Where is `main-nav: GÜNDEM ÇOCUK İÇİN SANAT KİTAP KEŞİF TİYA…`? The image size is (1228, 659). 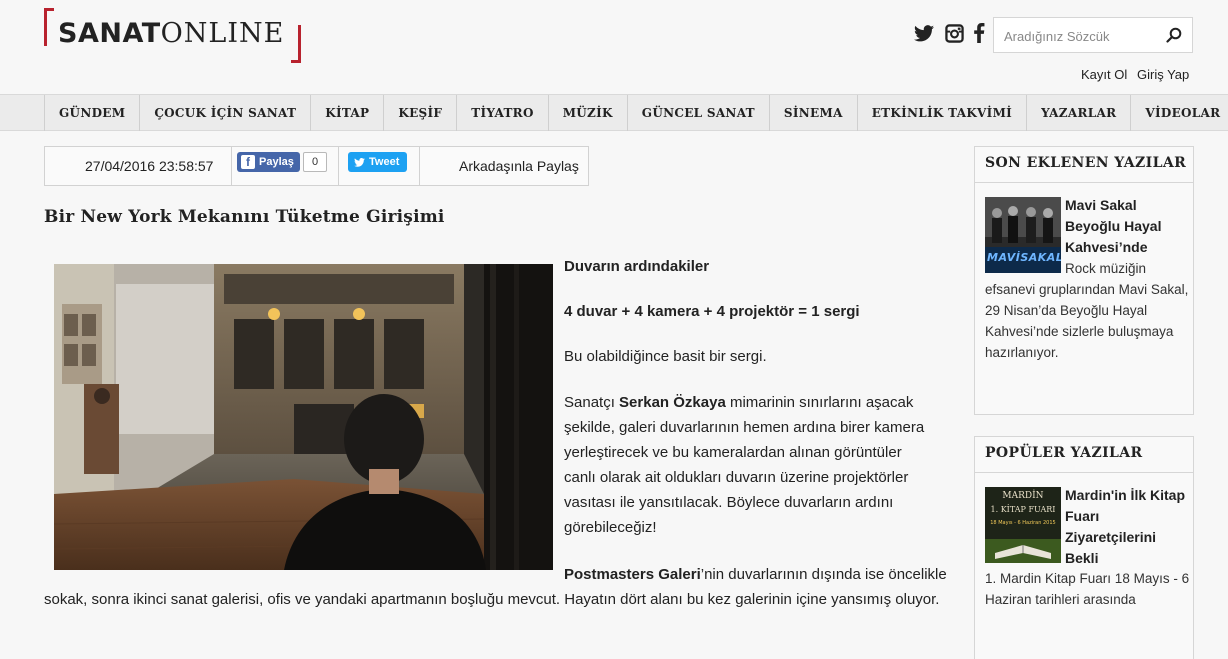
main-nav: GÜNDEM ÇOCUK İÇİN SANAT KİTAP KEŞİF TİYA… is located at coordinates (636, 113).